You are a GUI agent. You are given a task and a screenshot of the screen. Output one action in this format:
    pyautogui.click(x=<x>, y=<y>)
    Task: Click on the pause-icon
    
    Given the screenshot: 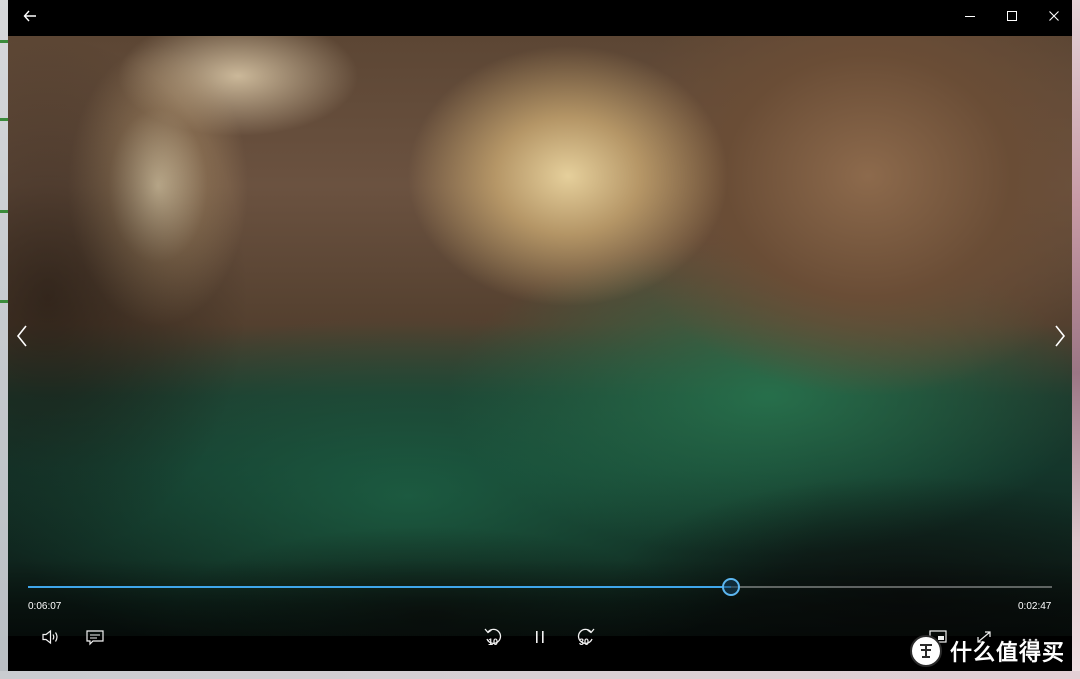 What is the action you would take?
    pyautogui.click(x=540, y=637)
    